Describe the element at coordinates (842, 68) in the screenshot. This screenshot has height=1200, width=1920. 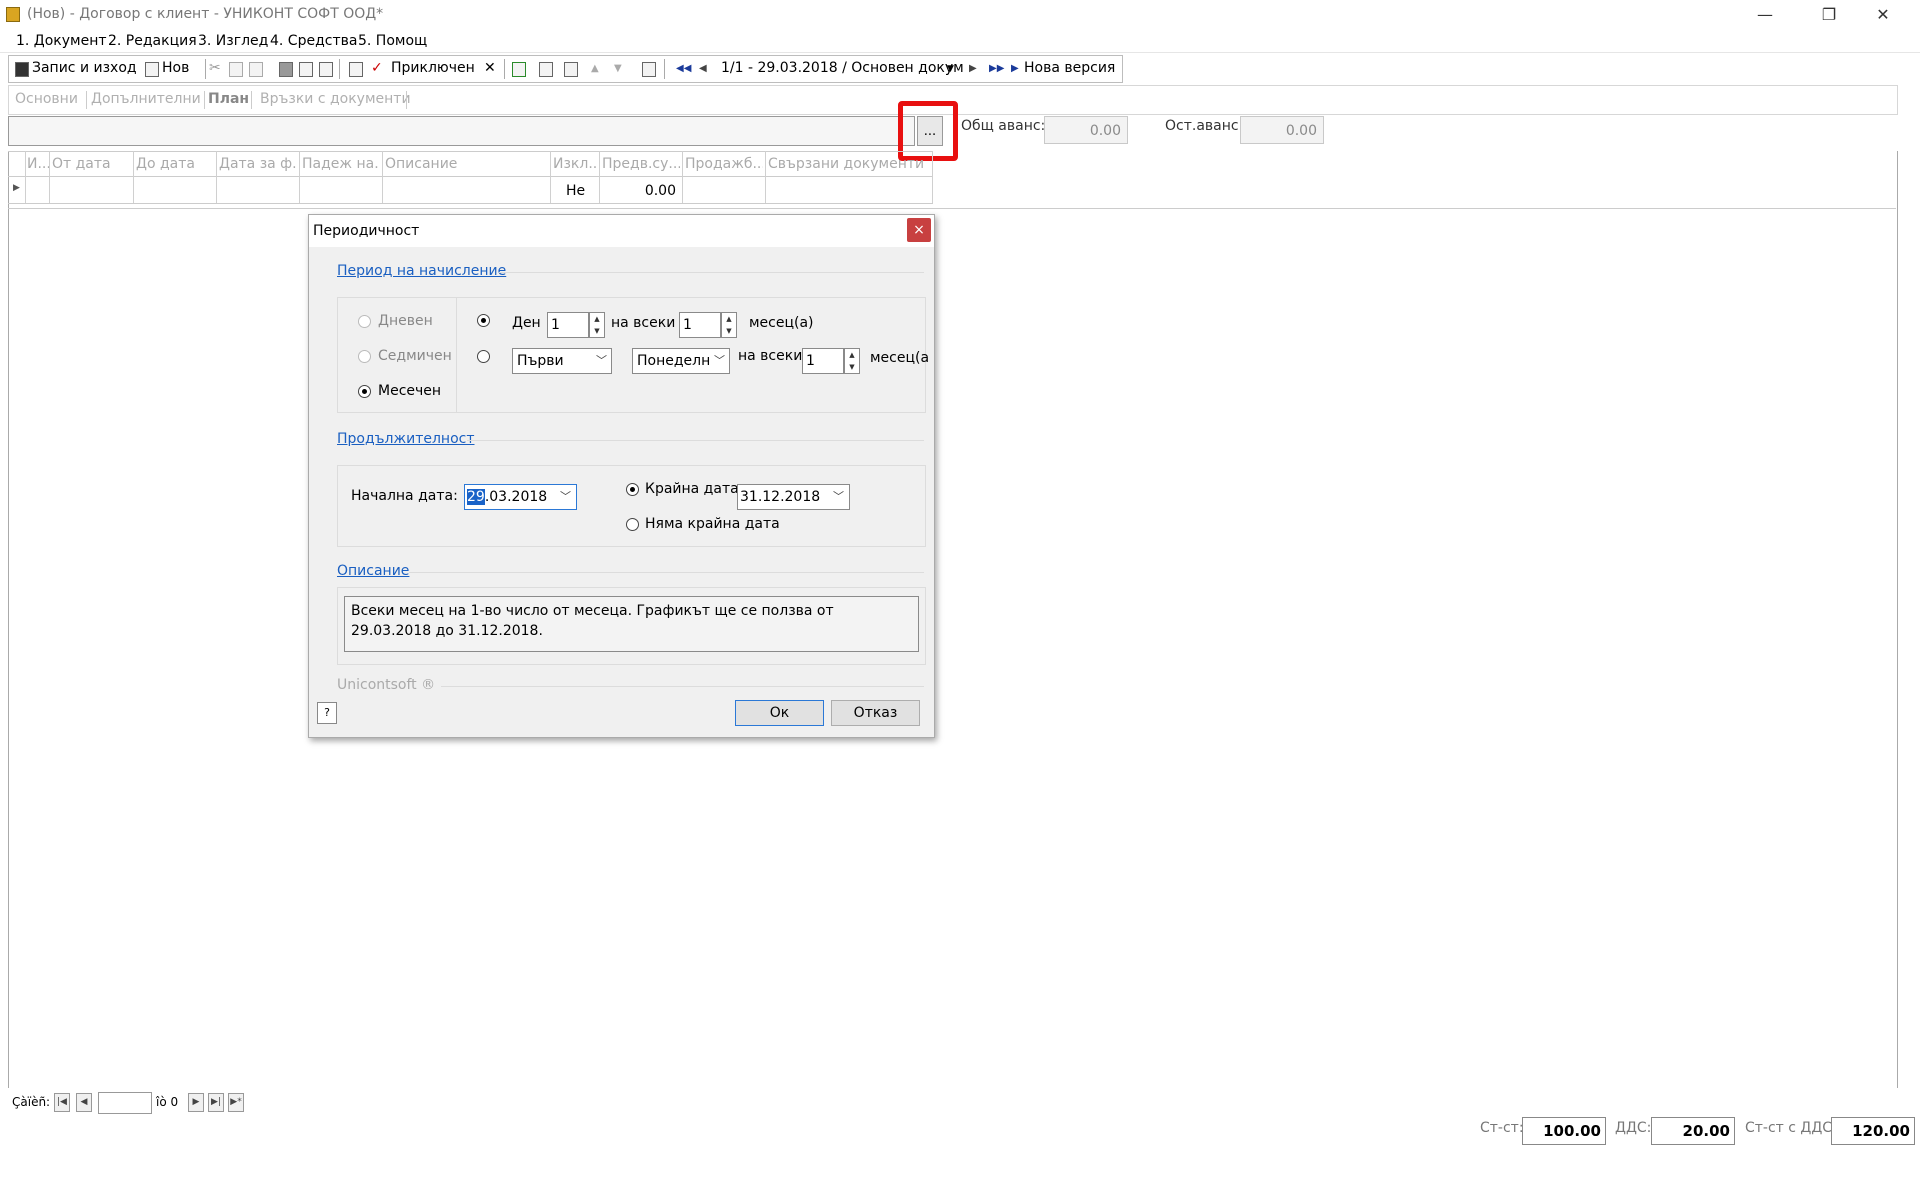
I see `record-selector: 1/1 - 29.03.2018 / Основен докум` at that location.